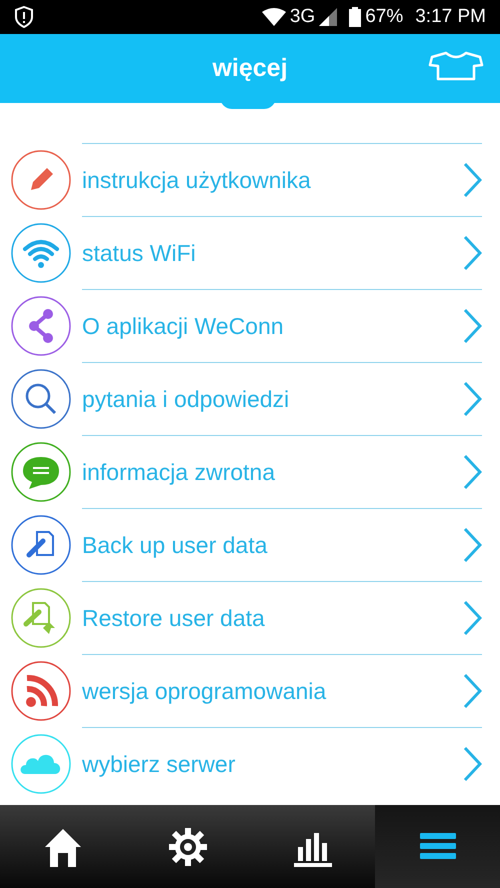  What do you see at coordinates (24, 17) in the screenshot?
I see `alert-icon` at bounding box center [24, 17].